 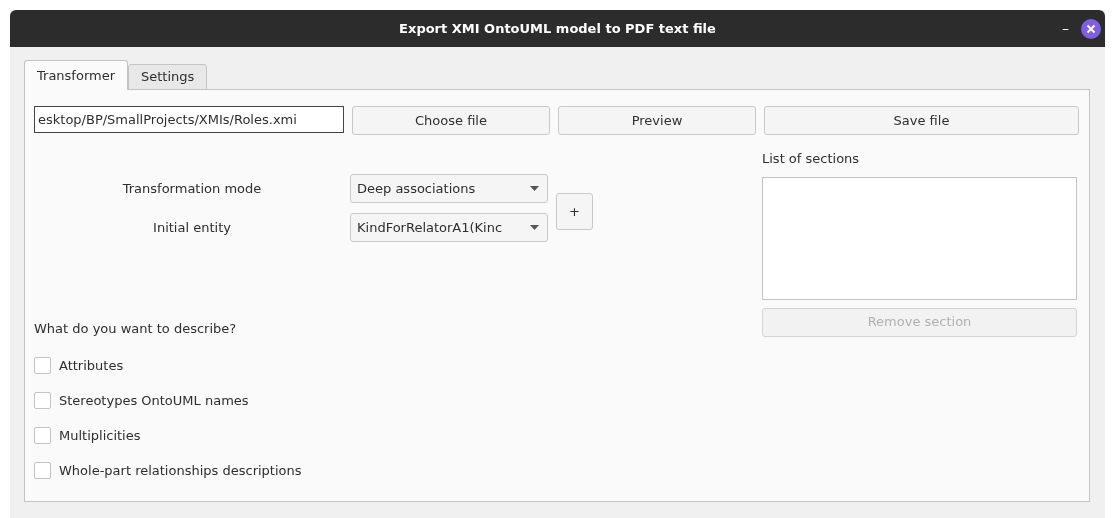 What do you see at coordinates (919, 238) in the screenshot?
I see `sections-list` at bounding box center [919, 238].